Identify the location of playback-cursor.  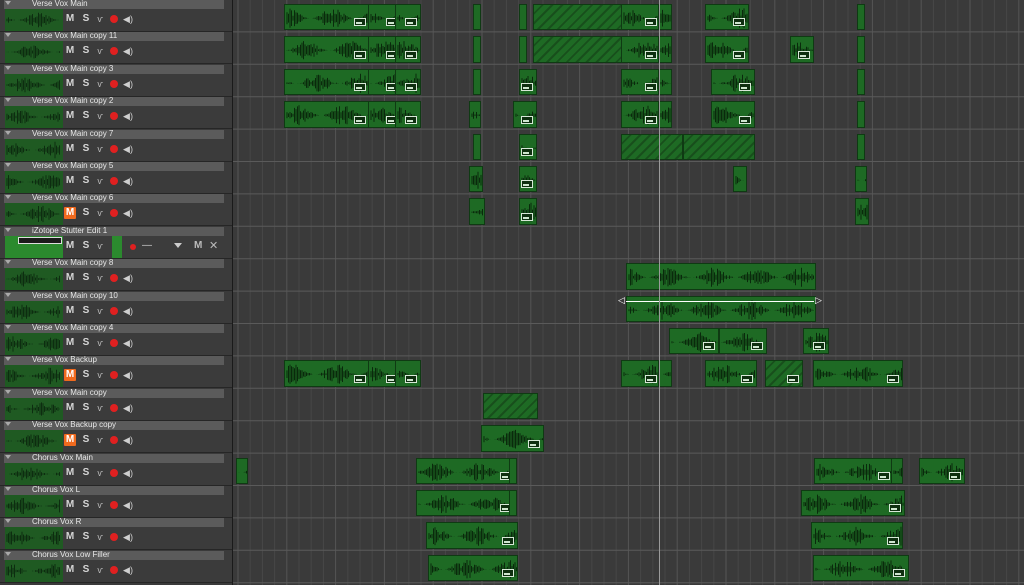
(659, 292).